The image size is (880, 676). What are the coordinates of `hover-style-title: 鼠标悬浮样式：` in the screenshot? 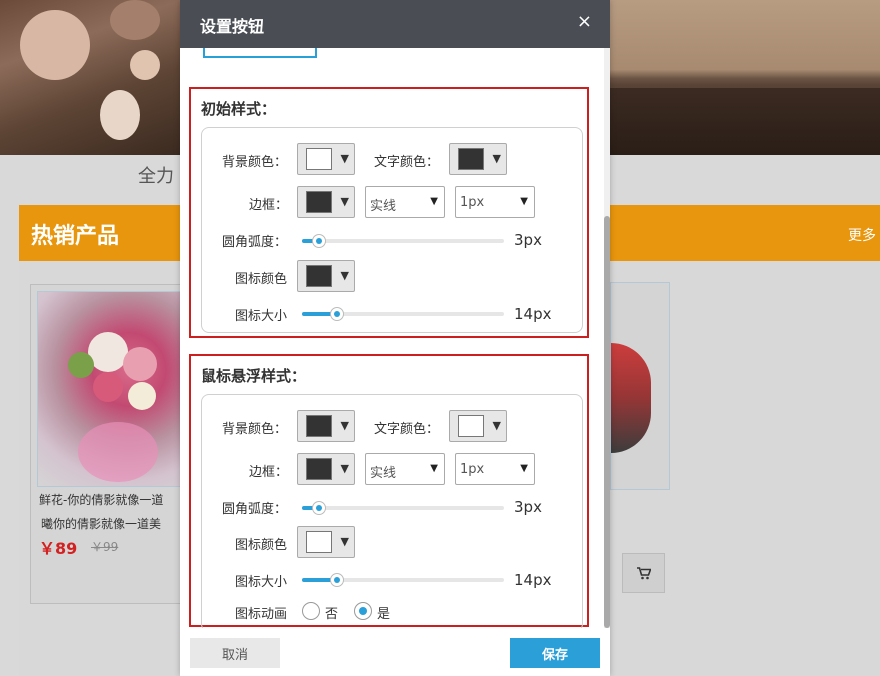 It's located at (254, 376).